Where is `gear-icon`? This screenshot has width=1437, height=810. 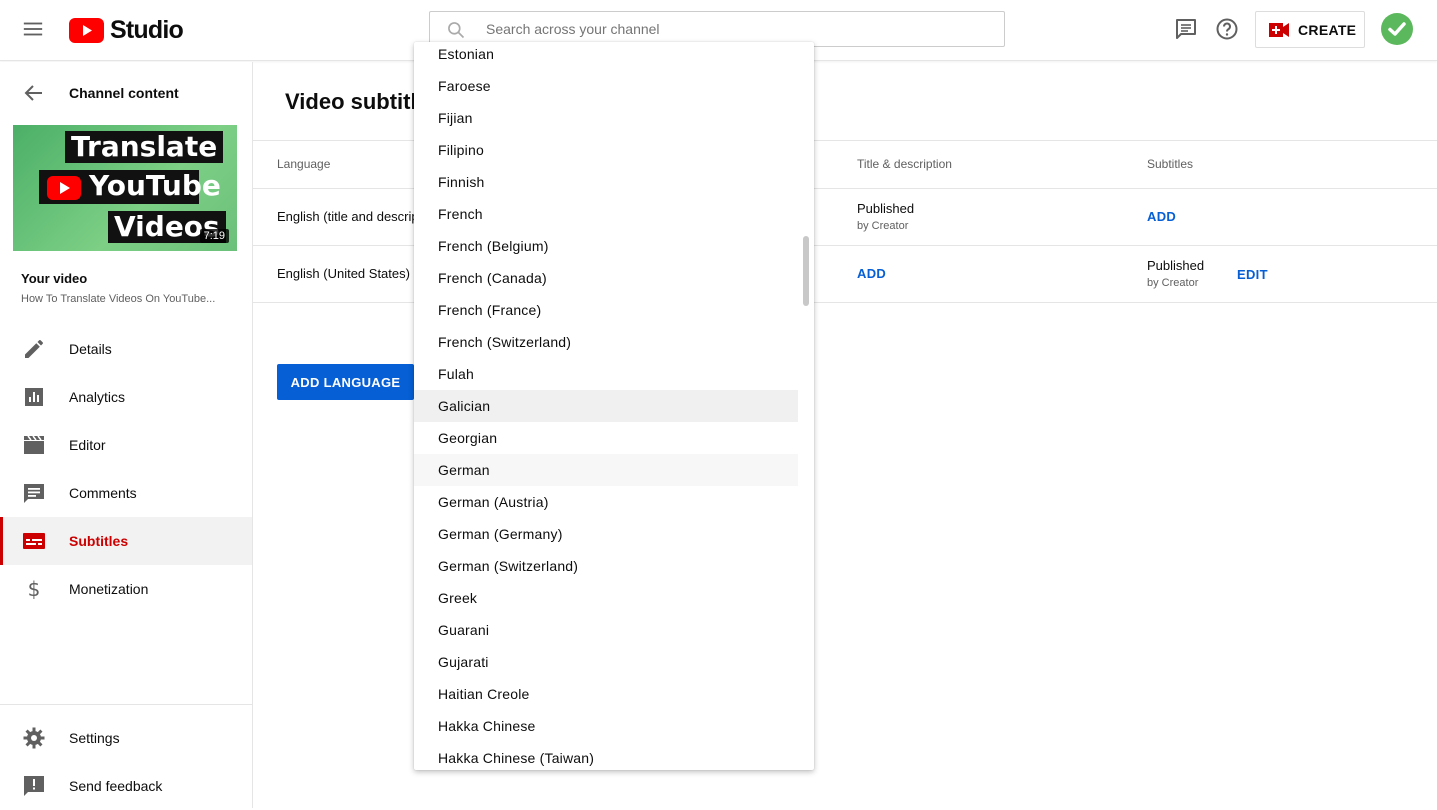
gear-icon is located at coordinates (34, 738).